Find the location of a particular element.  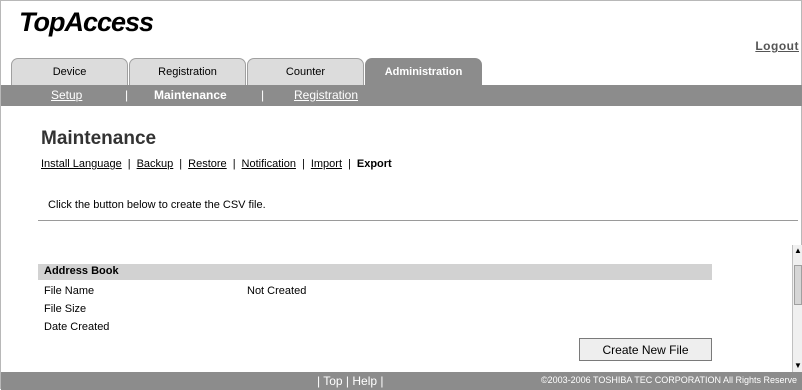

tab-device: Device is located at coordinates (69, 71).